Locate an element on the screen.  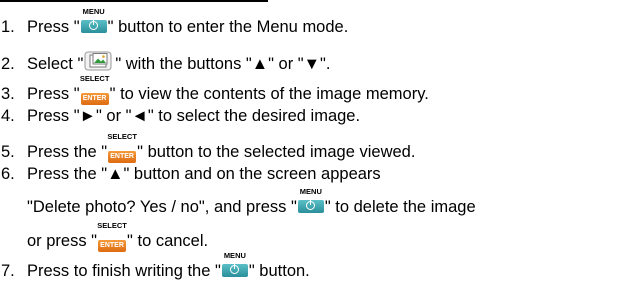
step-number: 4. is located at coordinates (8, 116).